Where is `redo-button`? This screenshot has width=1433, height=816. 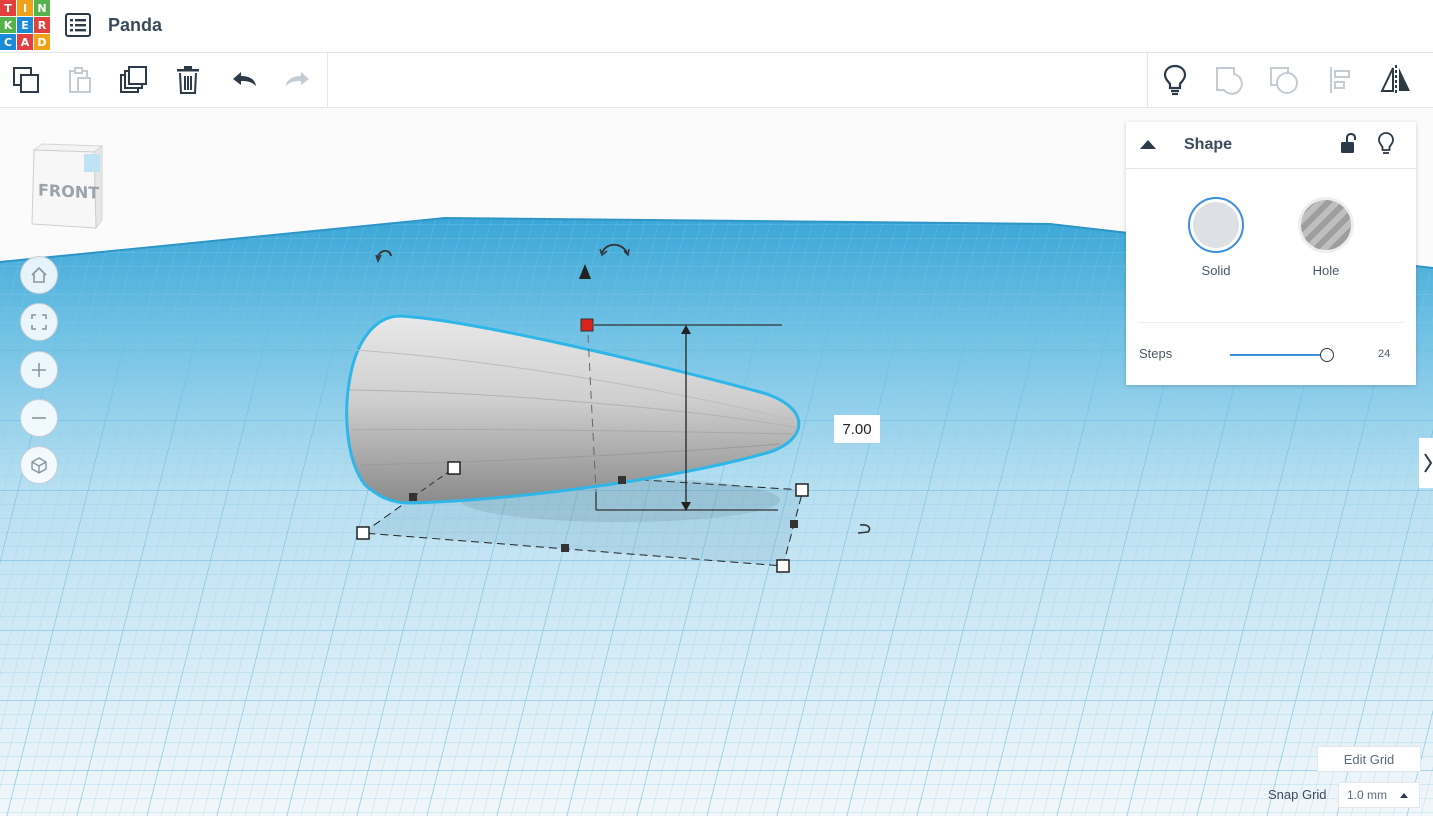
redo-button is located at coordinates (298, 80).